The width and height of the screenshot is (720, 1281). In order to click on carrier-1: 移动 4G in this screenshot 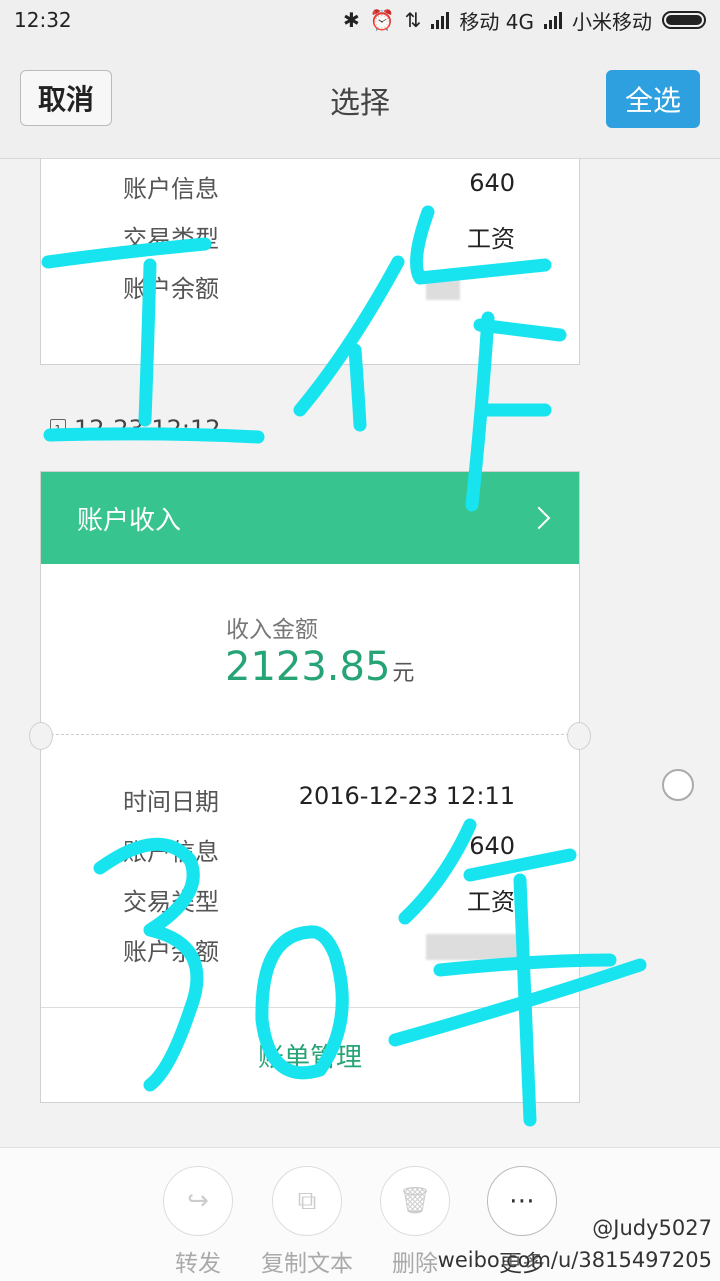, I will do `click(496, 21)`.